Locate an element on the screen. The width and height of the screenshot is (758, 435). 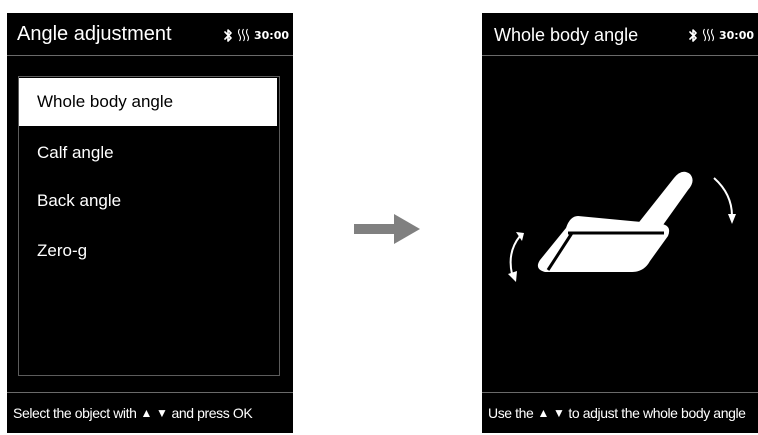
footer-text-end: and press OK is located at coordinates (212, 413).